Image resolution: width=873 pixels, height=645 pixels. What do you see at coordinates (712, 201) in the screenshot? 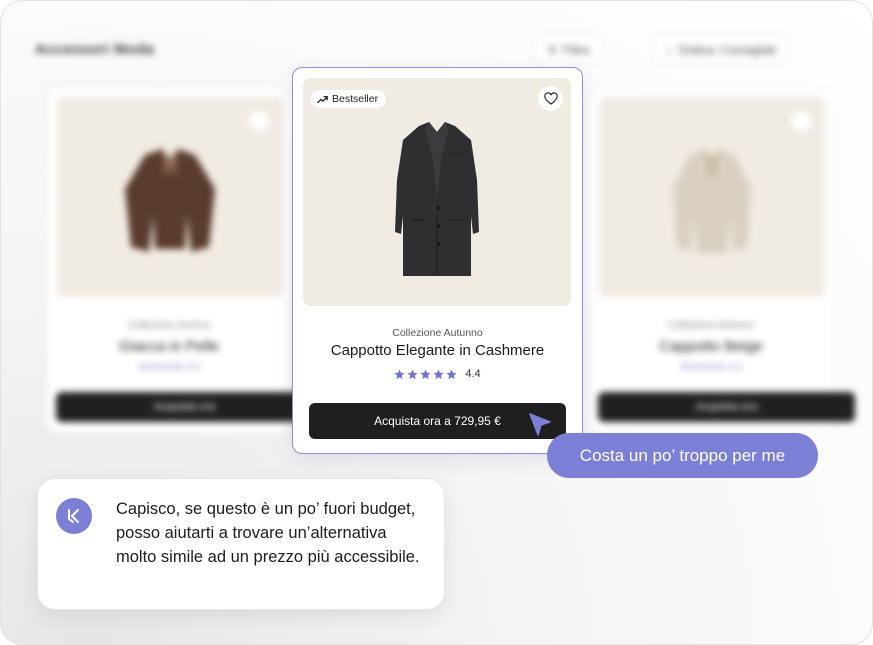
I see `beige-coat-image` at bounding box center [712, 201].